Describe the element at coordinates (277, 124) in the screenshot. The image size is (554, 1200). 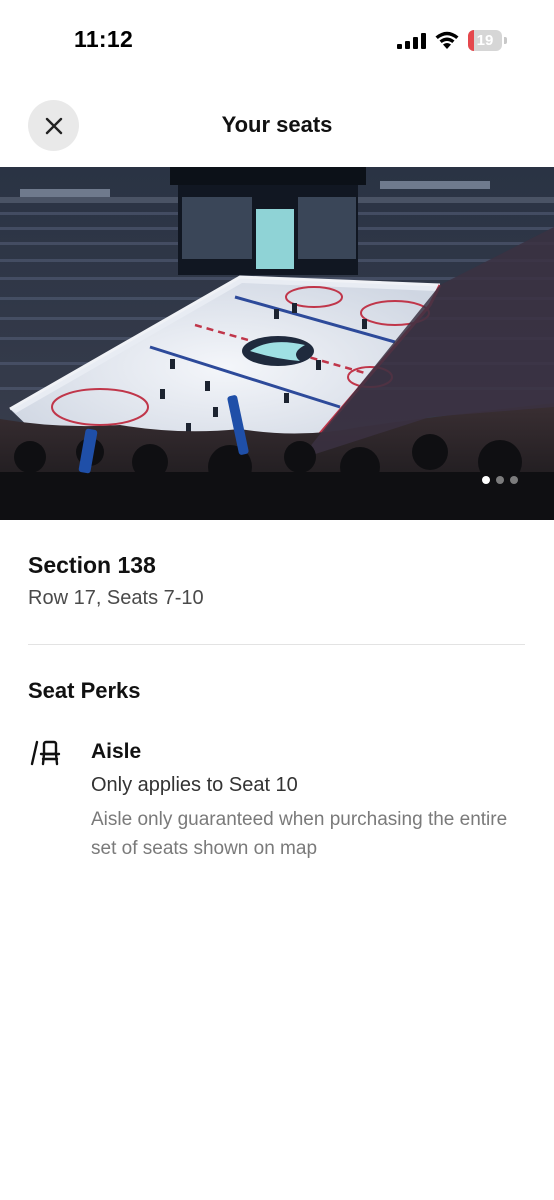
I see `page-title: Your seats` at that location.